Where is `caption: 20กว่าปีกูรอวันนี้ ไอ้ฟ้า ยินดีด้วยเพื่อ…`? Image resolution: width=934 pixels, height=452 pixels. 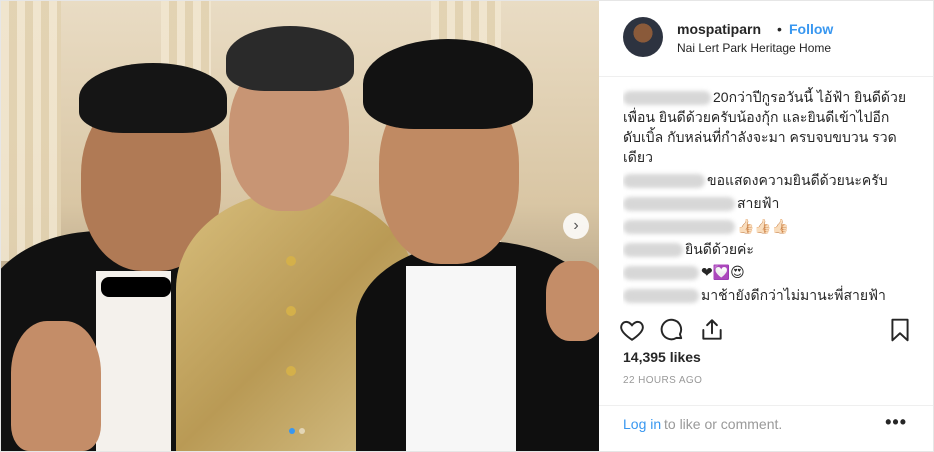
caption: 20กว่าปีกูรอวันนี้ ไอ้ฟ้า ยินดีด้วยเพื่อ… is located at coordinates (770, 124).